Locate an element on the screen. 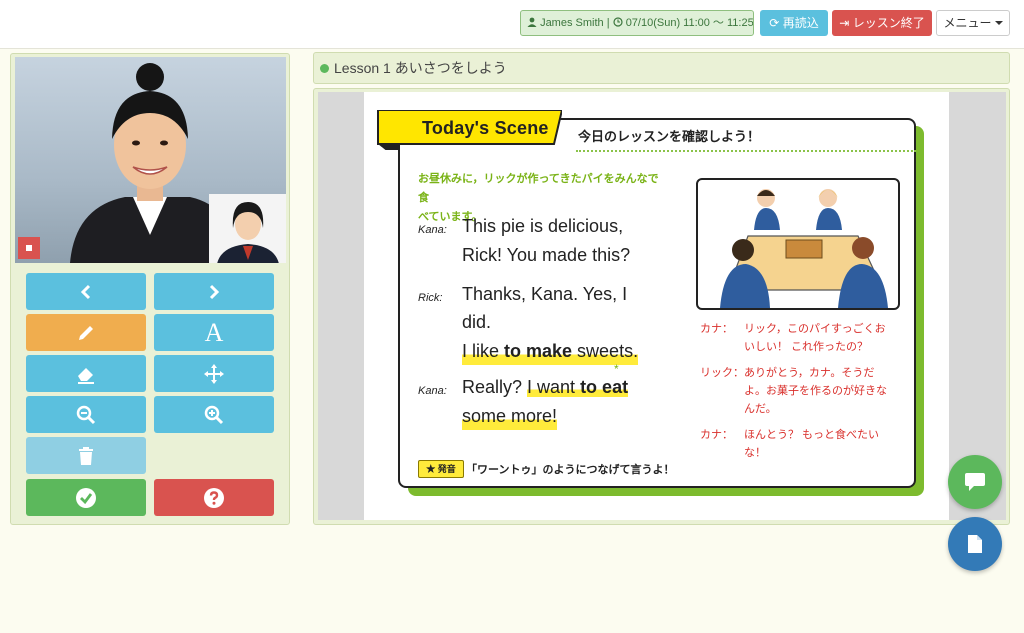  clock-icon is located at coordinates (618, 22).